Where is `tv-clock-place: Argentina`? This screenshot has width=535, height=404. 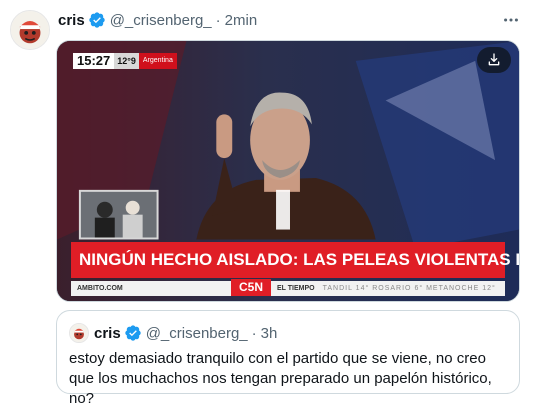 tv-clock-place: Argentina is located at coordinates (157, 61).